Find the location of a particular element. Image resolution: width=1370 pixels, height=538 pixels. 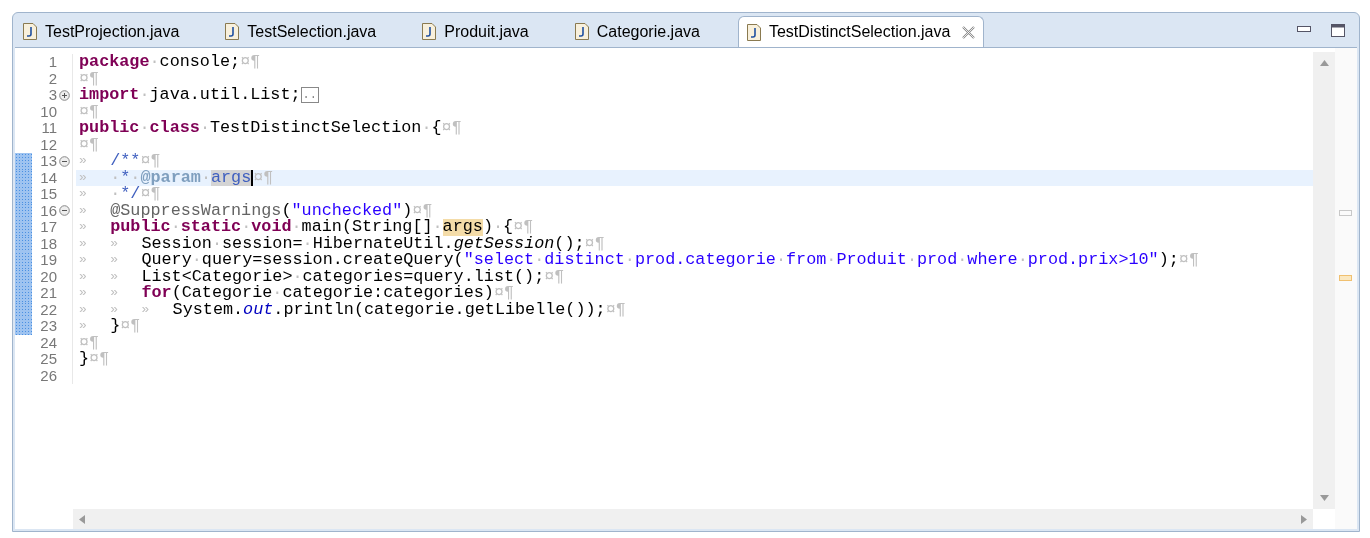

javadoc-comment: /** is located at coordinates (125, 161).